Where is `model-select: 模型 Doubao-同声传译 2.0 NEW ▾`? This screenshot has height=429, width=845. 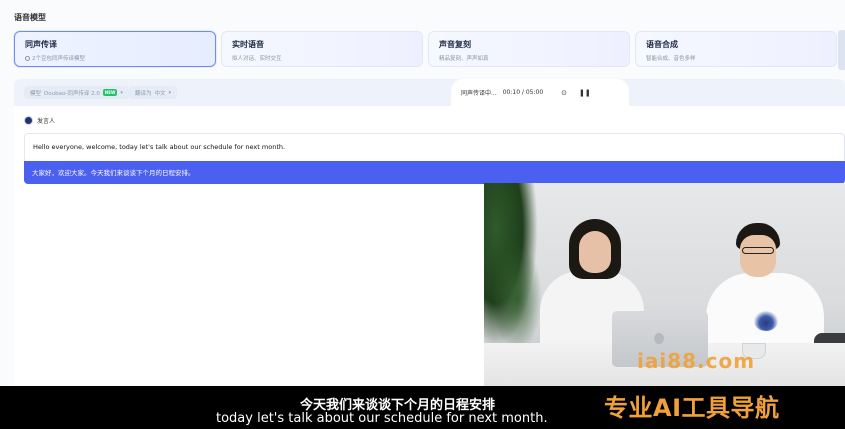 model-select: 模型 Doubao-同声传译 2.0 NEW ▾ is located at coordinates (76, 92).